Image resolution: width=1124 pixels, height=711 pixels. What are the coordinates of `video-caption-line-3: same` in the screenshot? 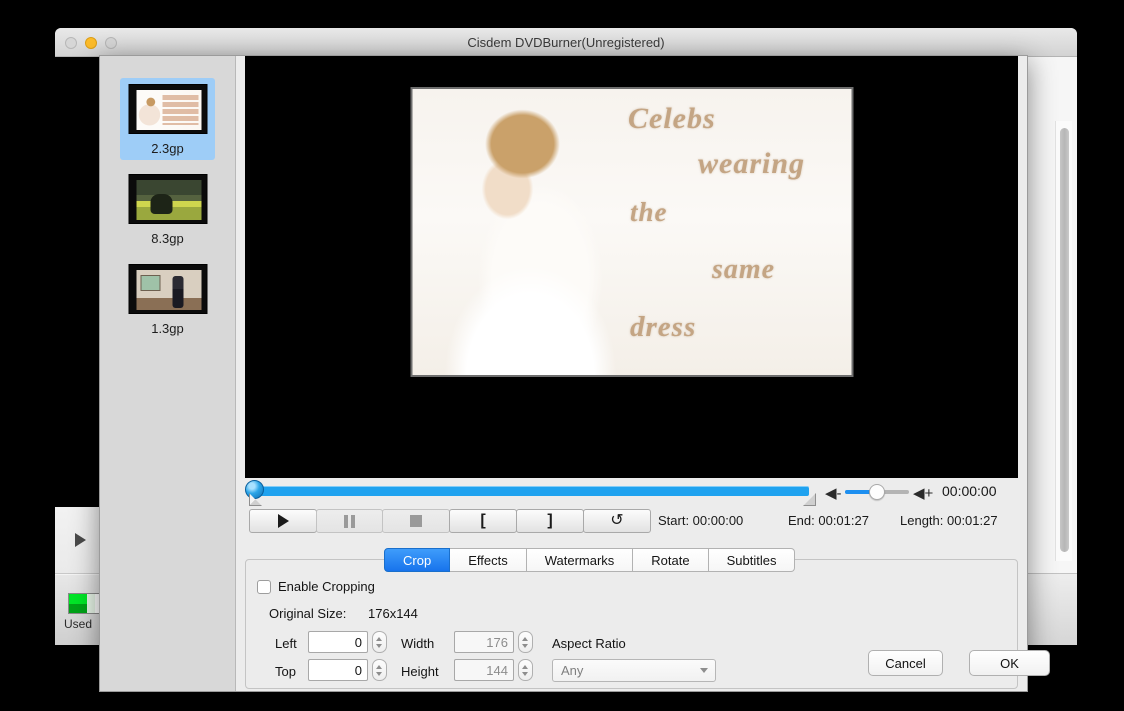 It's located at (744, 269).